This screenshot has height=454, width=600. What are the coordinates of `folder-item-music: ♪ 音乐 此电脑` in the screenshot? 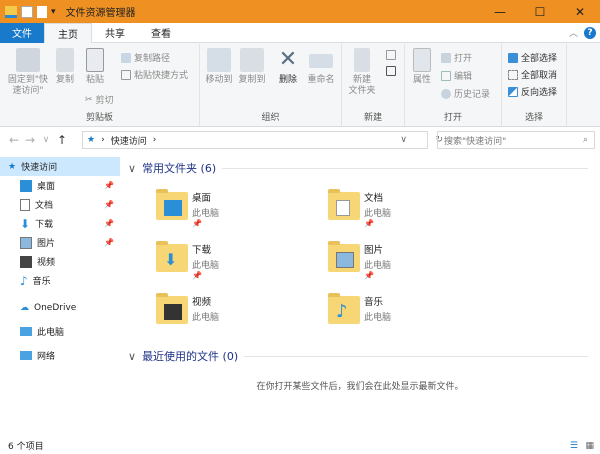 It's located at (413, 314).